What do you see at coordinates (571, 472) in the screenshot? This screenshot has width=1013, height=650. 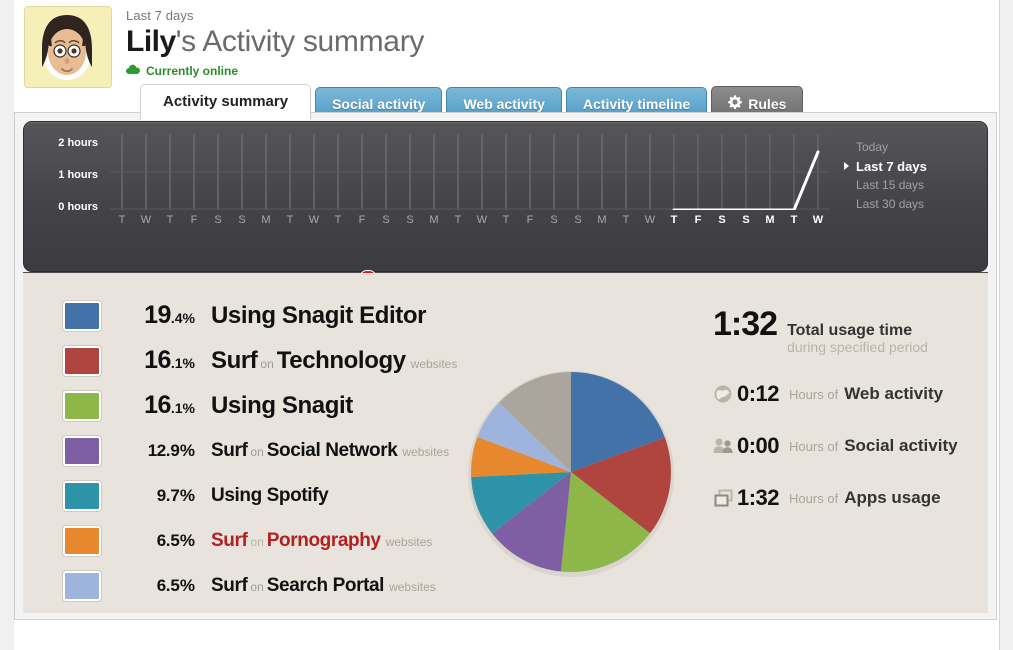 I see `activity-pie-chart` at bounding box center [571, 472].